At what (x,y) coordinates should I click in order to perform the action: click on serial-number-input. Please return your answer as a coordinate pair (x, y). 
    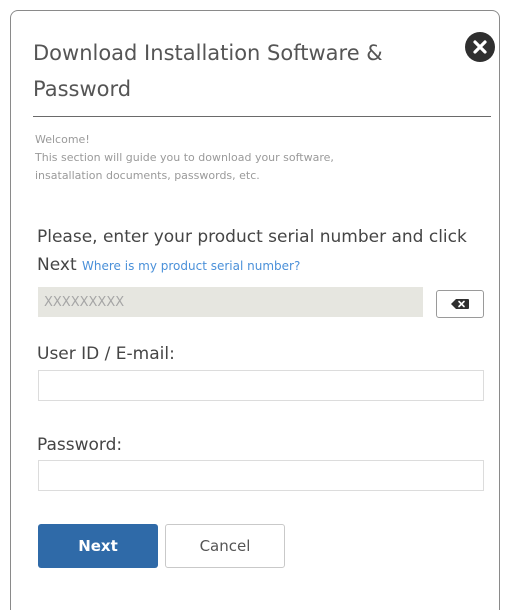
    Looking at the image, I should click on (230, 302).